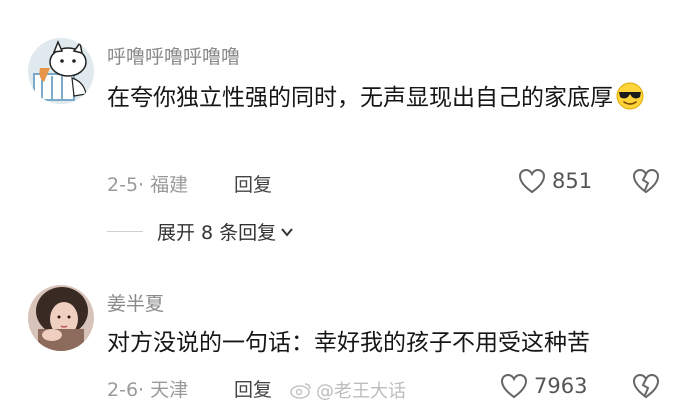 The image size is (690, 410). I want to click on comment-text: 对方没说的一句话：幸好我的孩子不用受这种苦, so click(387, 343).